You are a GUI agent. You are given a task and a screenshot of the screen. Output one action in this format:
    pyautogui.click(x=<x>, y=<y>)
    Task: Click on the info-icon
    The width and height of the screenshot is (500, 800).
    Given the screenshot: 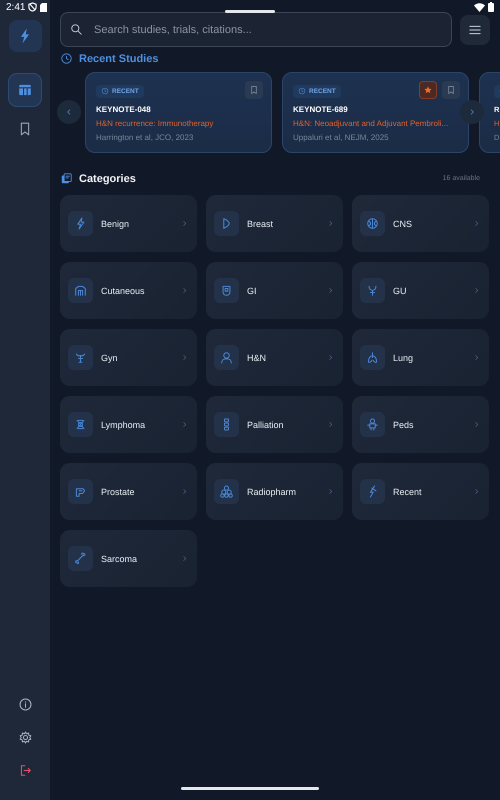 What is the action you would take?
    pyautogui.click(x=25, y=704)
    